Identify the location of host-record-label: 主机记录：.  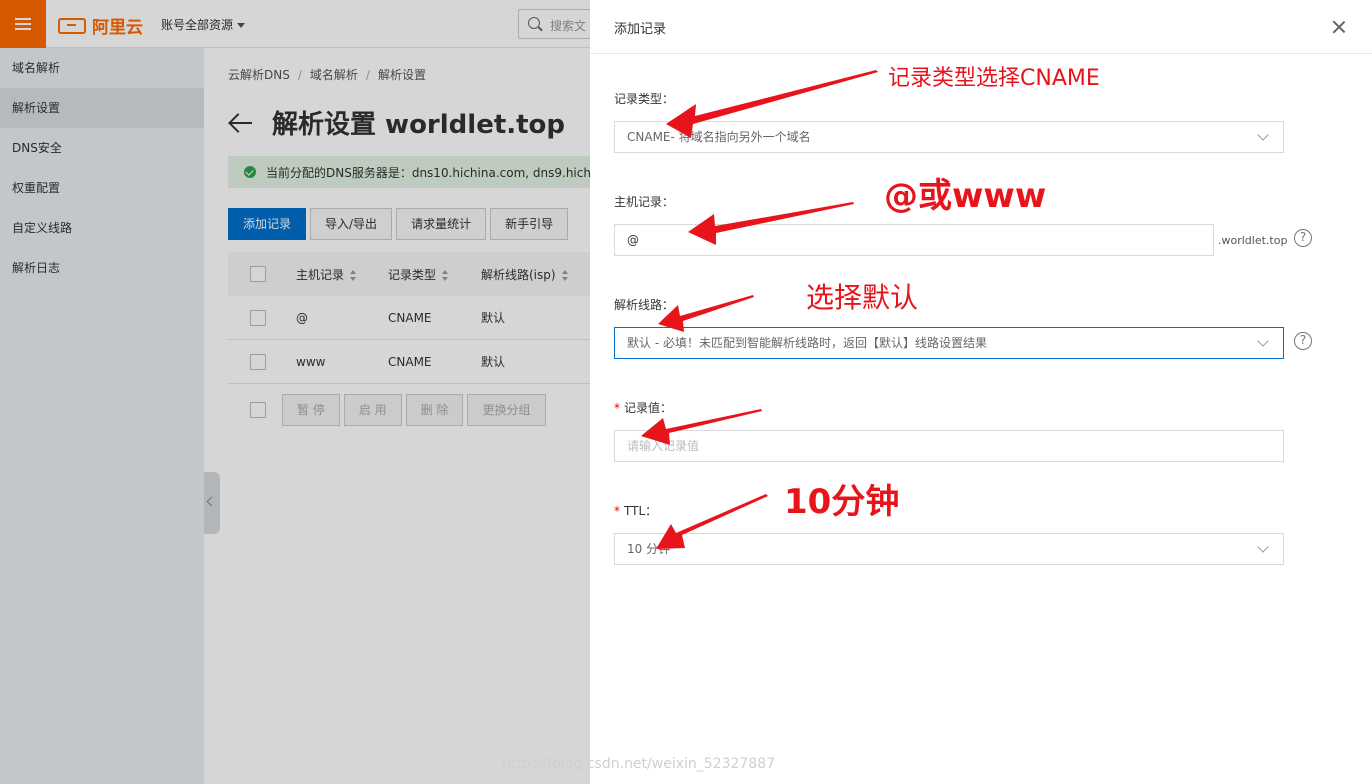
(644, 202).